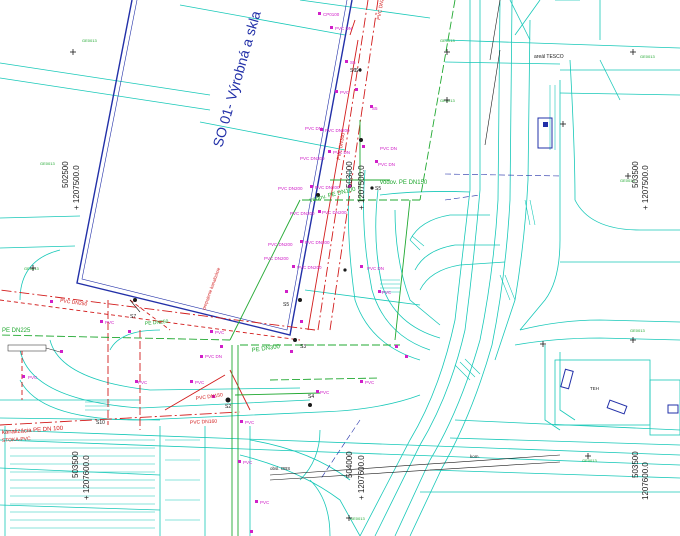  What do you see at coordinates (211, 288) in the screenshot?
I see `label-kanal-vert: prepojenie kanalizácie` at bounding box center [211, 288].